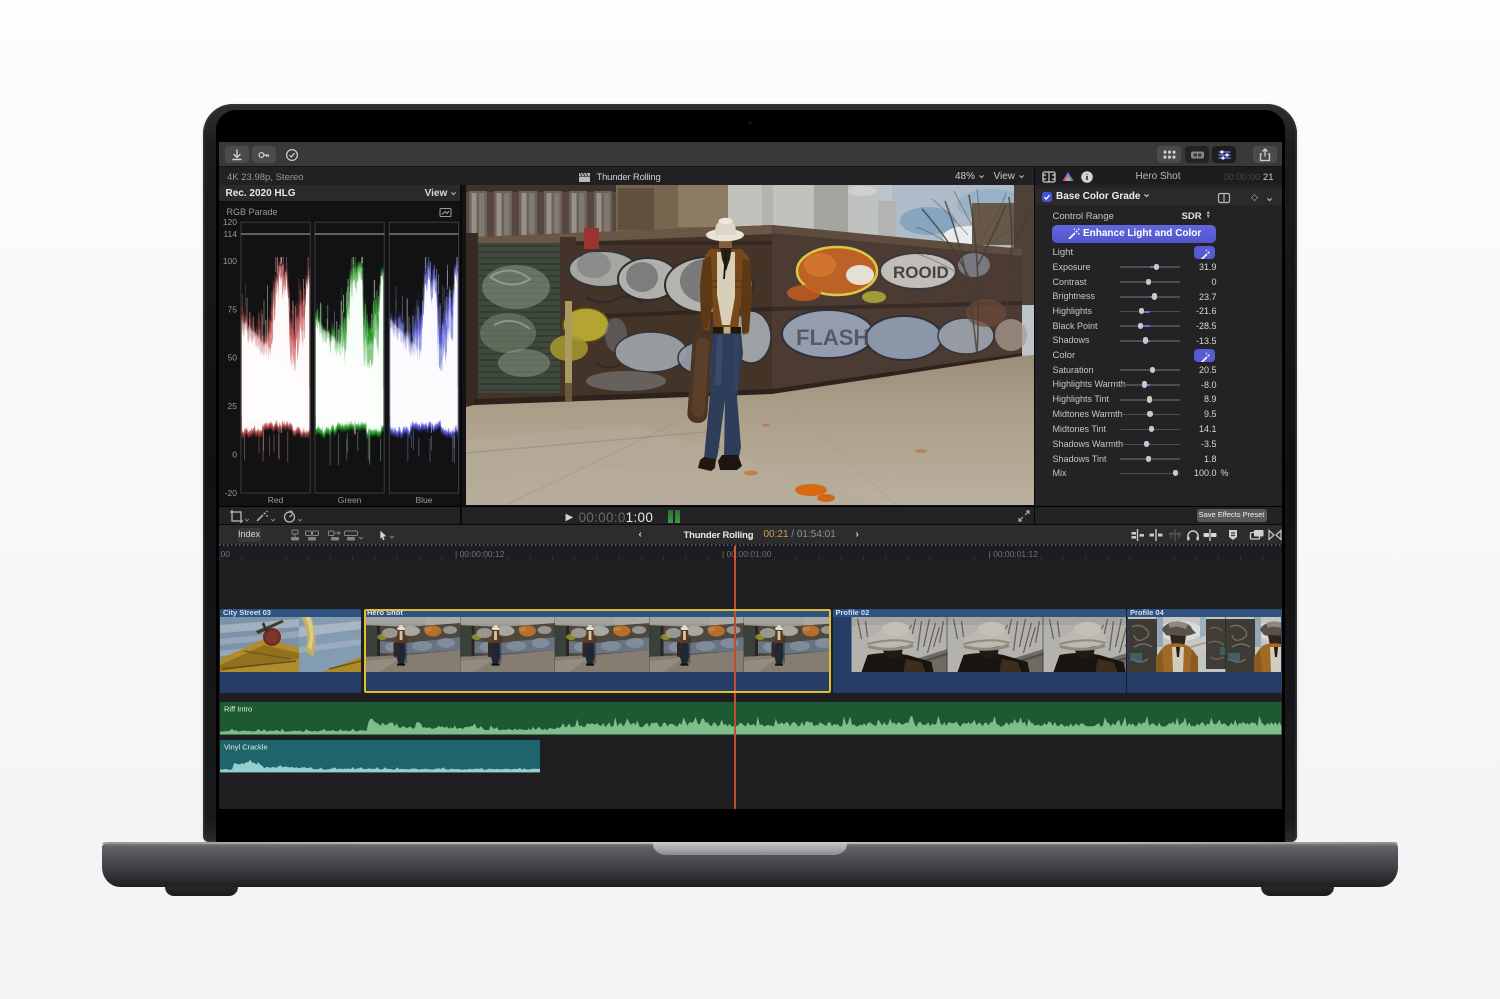 Image resolution: width=1500 pixels, height=999 pixels. What do you see at coordinates (423, 500) in the screenshot?
I see `svg-text: Blue` at bounding box center [423, 500].